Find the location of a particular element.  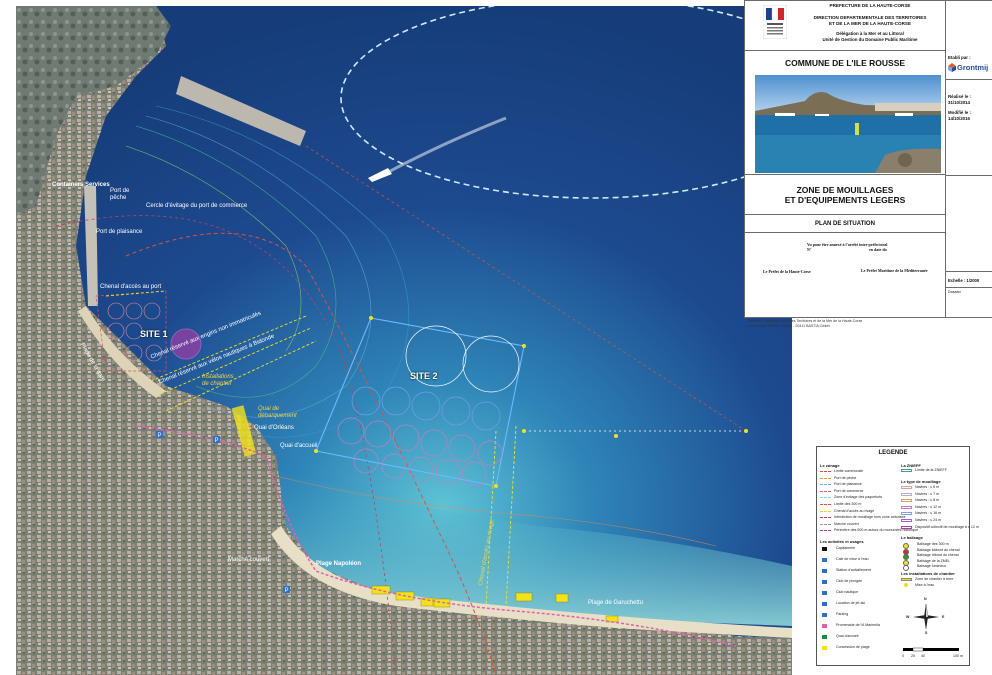

marianne-logo is located at coordinates (775, 22).